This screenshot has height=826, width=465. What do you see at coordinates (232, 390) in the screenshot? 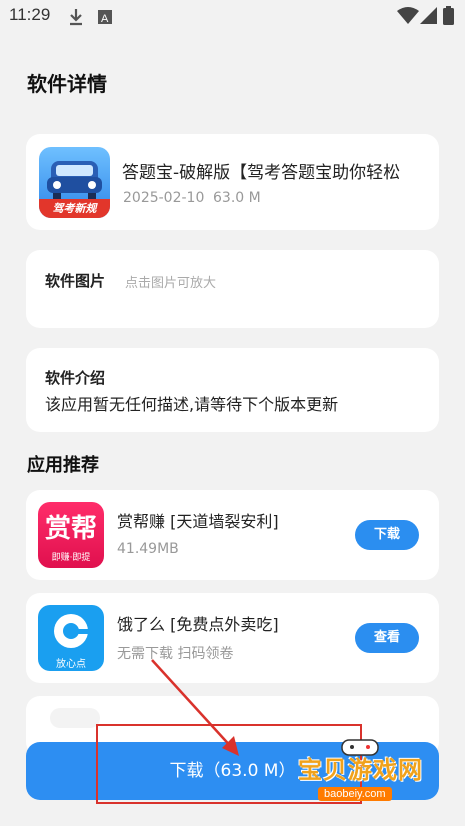
I see `intro-card: 软件介绍 该应用暂无任何描述,请等待下个版本更新` at bounding box center [232, 390].